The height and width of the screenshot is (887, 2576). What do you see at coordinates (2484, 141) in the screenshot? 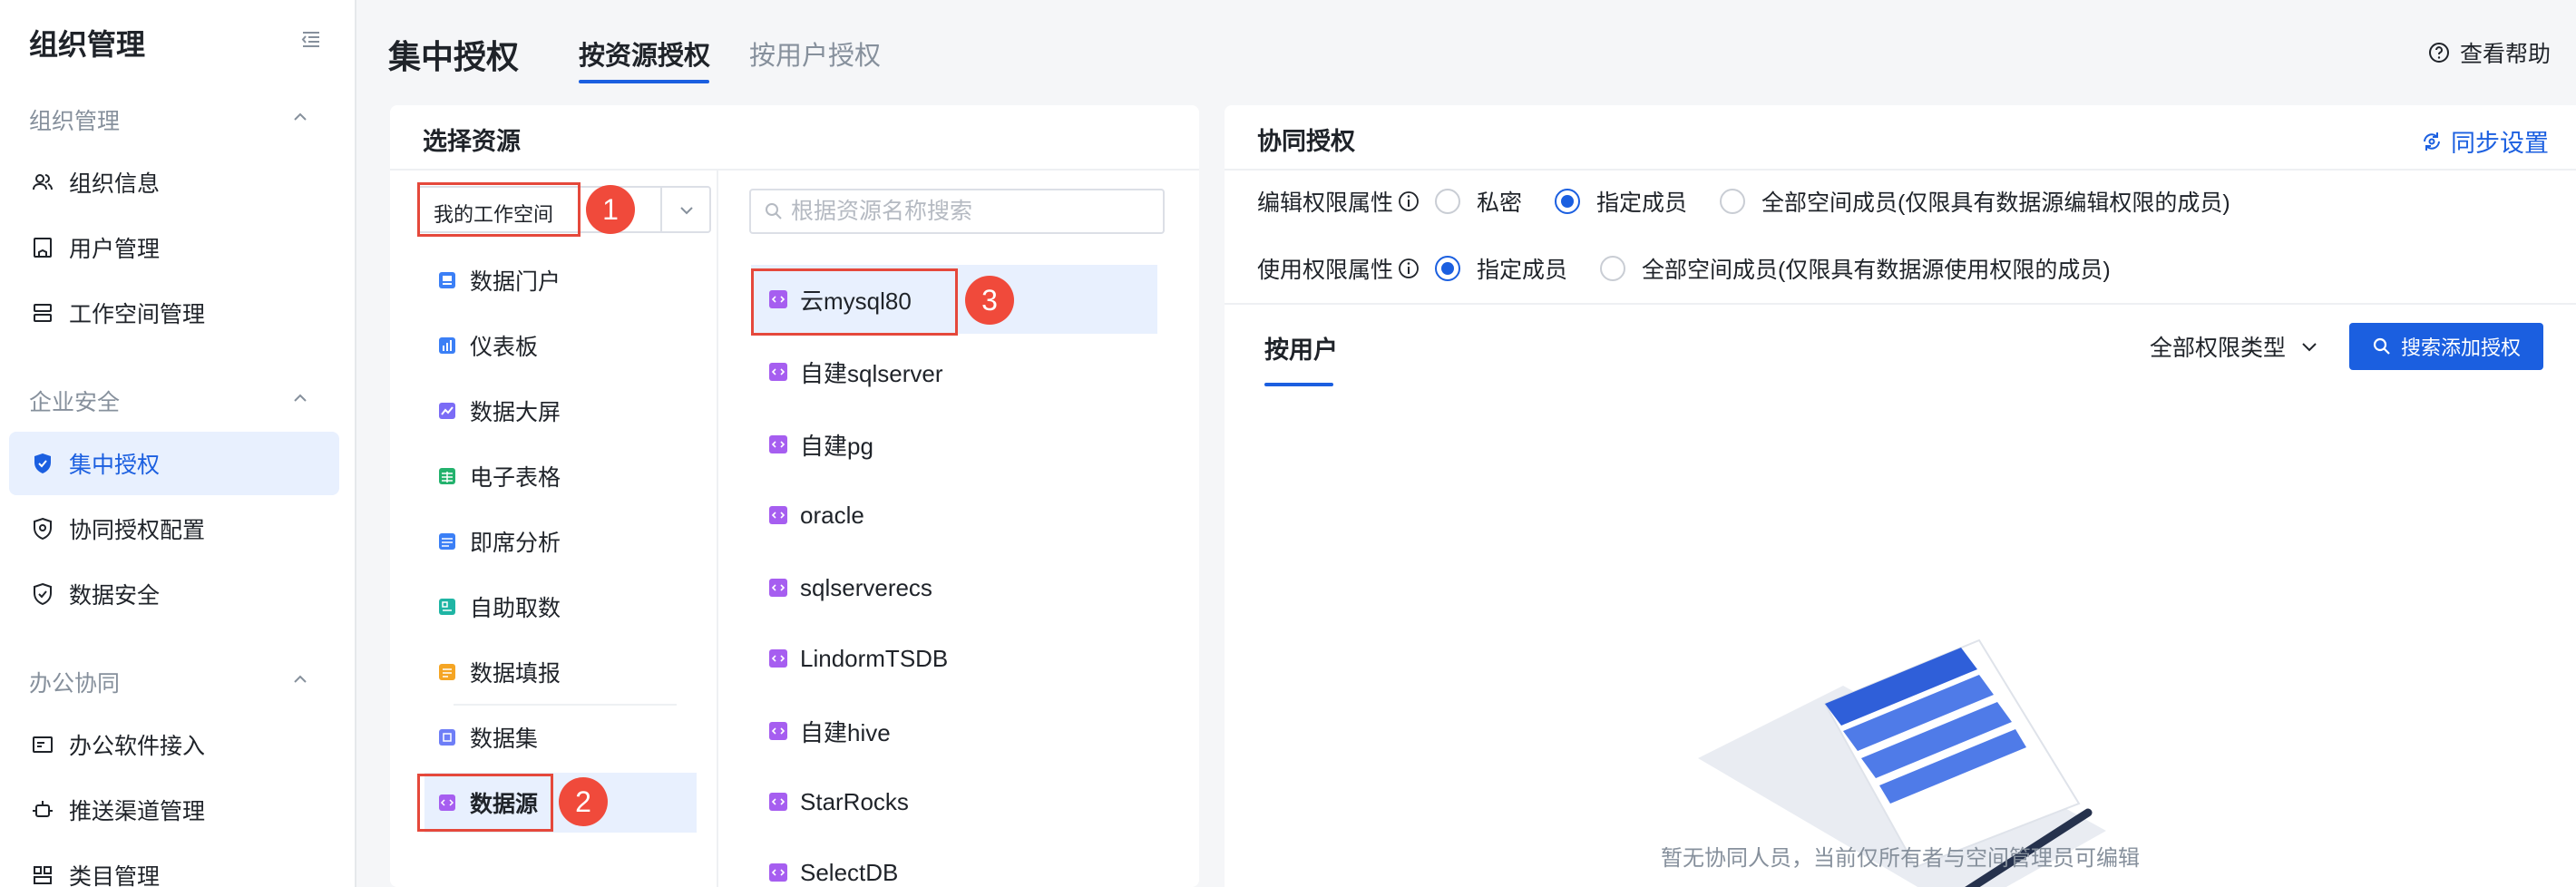
I see `sync-settings-link: 同步设置` at bounding box center [2484, 141].